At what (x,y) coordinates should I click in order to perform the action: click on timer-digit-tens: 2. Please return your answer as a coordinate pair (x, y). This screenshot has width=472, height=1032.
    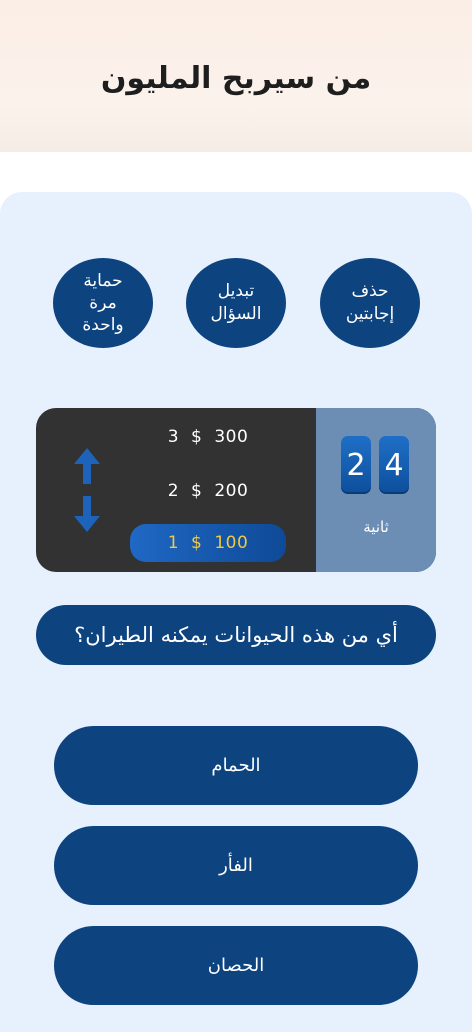
    Looking at the image, I should click on (356, 465).